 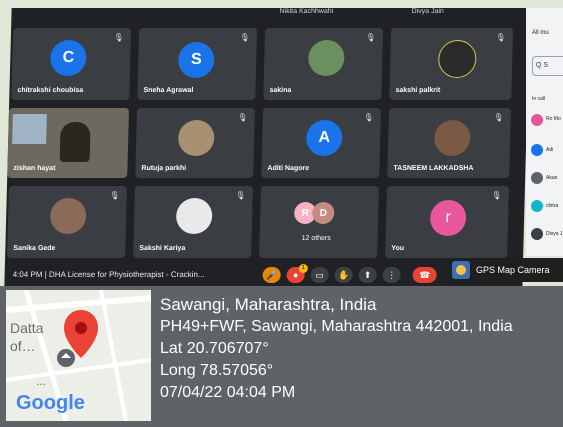 What do you see at coordinates (513, 270) in the screenshot?
I see `gps-badge-label: GPS Map Camera` at bounding box center [513, 270].